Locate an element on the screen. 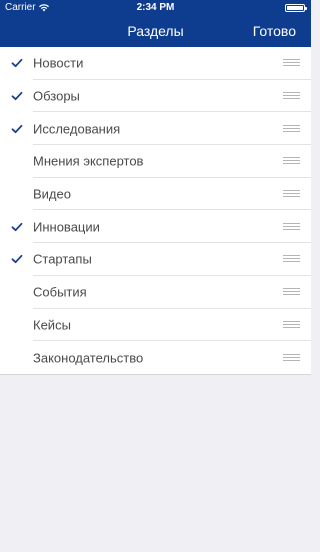 Image resolution: width=320 pixels, height=552 pixels. section-label: Видео is located at coordinates (52, 194).